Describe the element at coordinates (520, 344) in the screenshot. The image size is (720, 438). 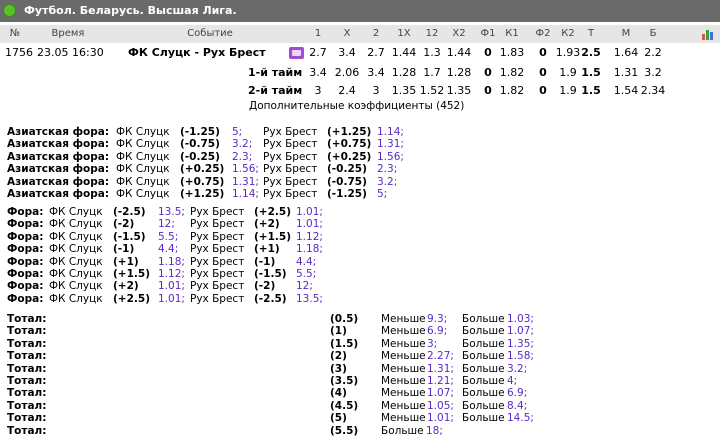
I see `odds-value: 1.35;` at that location.